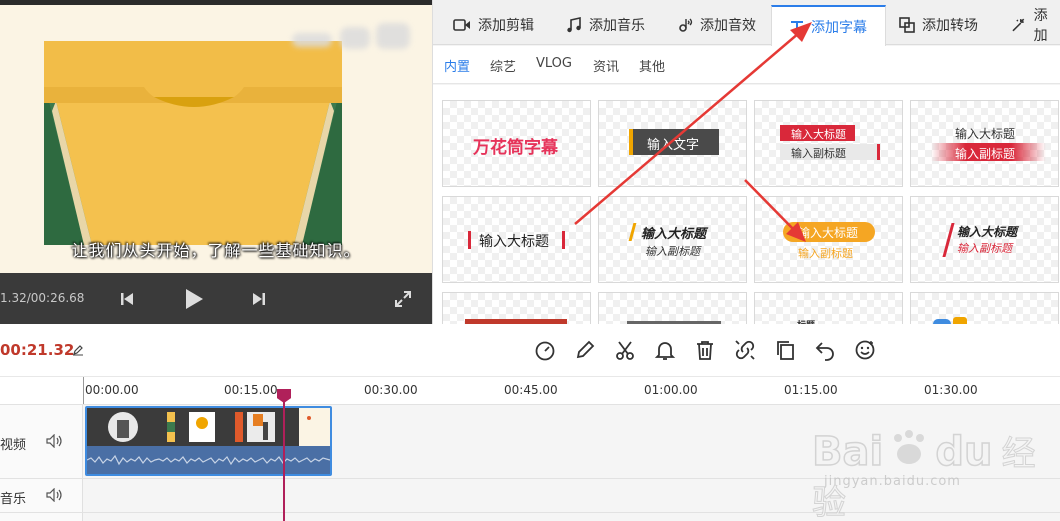 The image size is (1060, 521). I want to click on play-icon, so click(194, 299).